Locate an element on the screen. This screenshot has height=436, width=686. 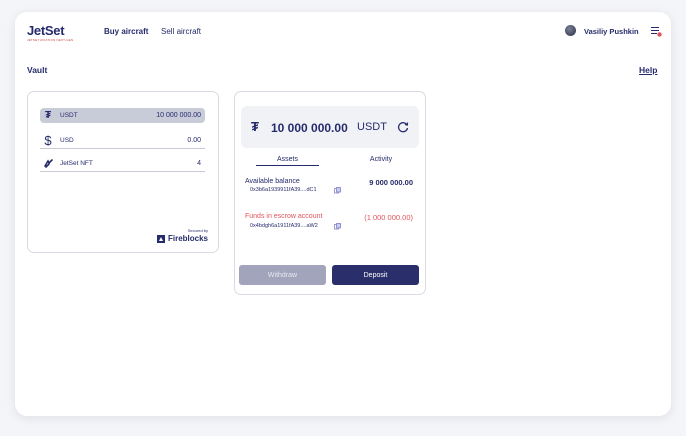
available-amount: 9 000 000.00 is located at coordinates (391, 182).